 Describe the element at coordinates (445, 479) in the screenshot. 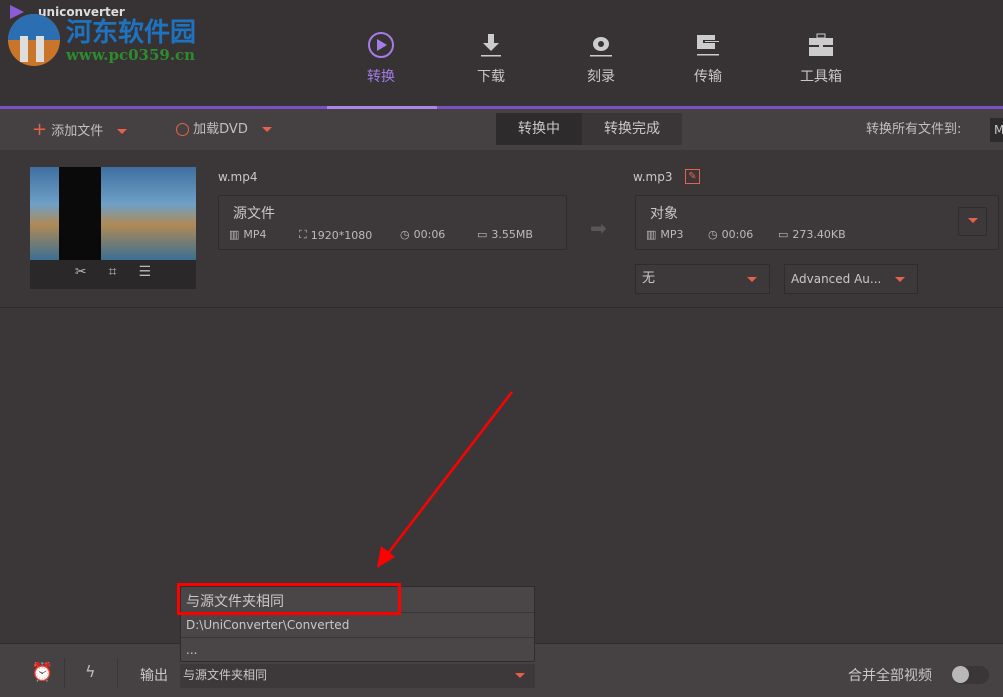

I see `annotation-arrow` at that location.